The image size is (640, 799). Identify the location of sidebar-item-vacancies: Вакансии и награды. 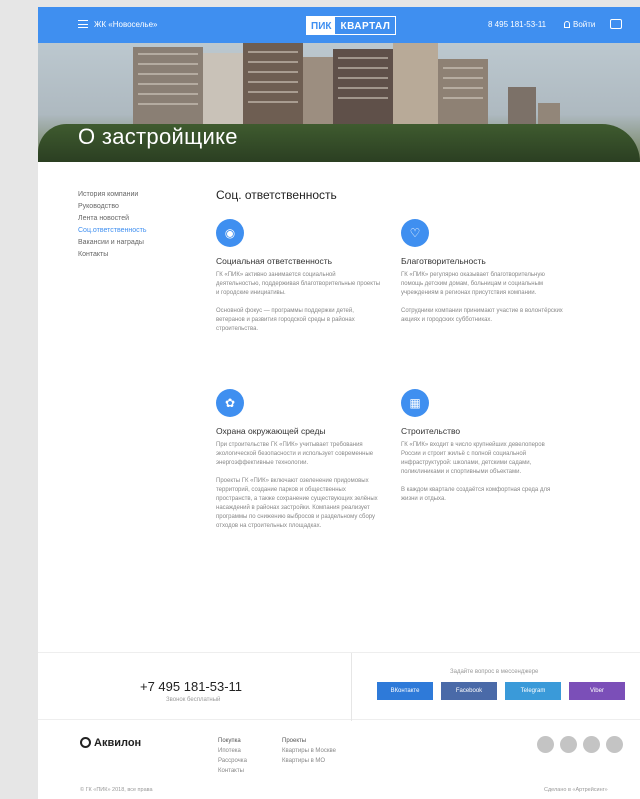
(138, 243).